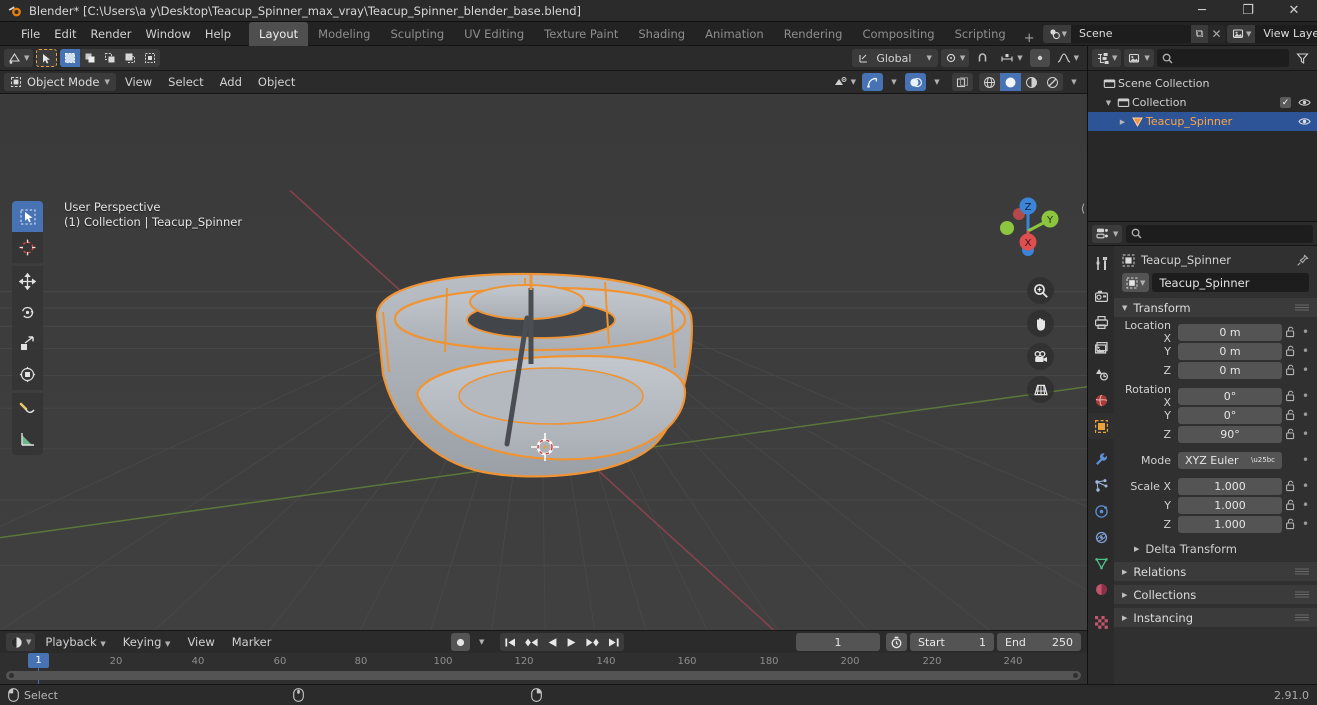  What do you see at coordinates (90, 58) in the screenshot?
I see `select-extend-button` at bounding box center [90, 58].